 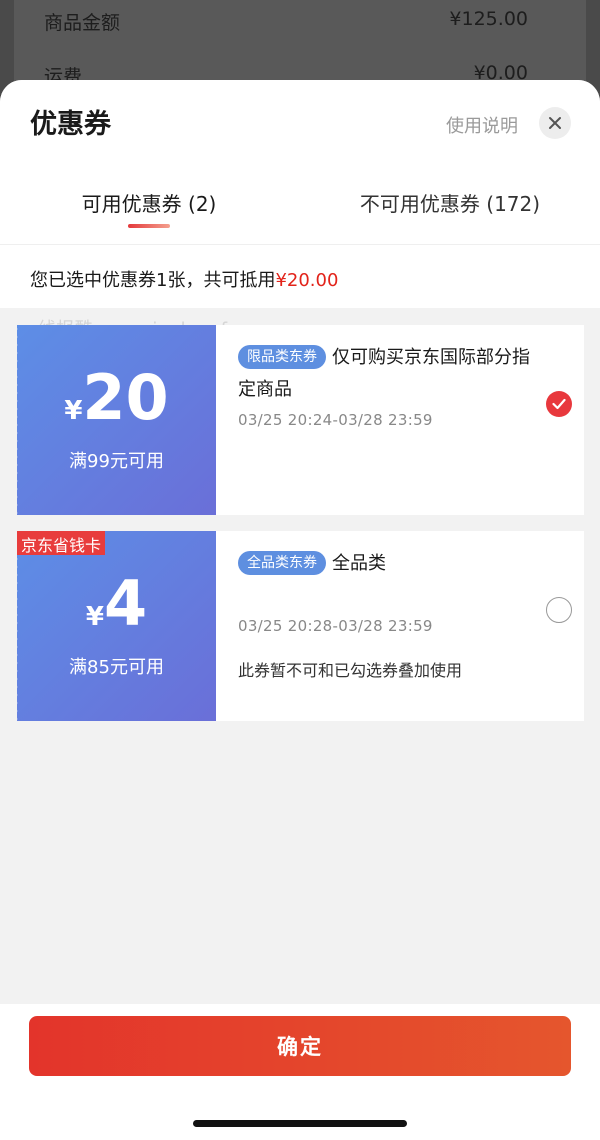 I want to click on coupon-price: ¥4, so click(x=116, y=604).